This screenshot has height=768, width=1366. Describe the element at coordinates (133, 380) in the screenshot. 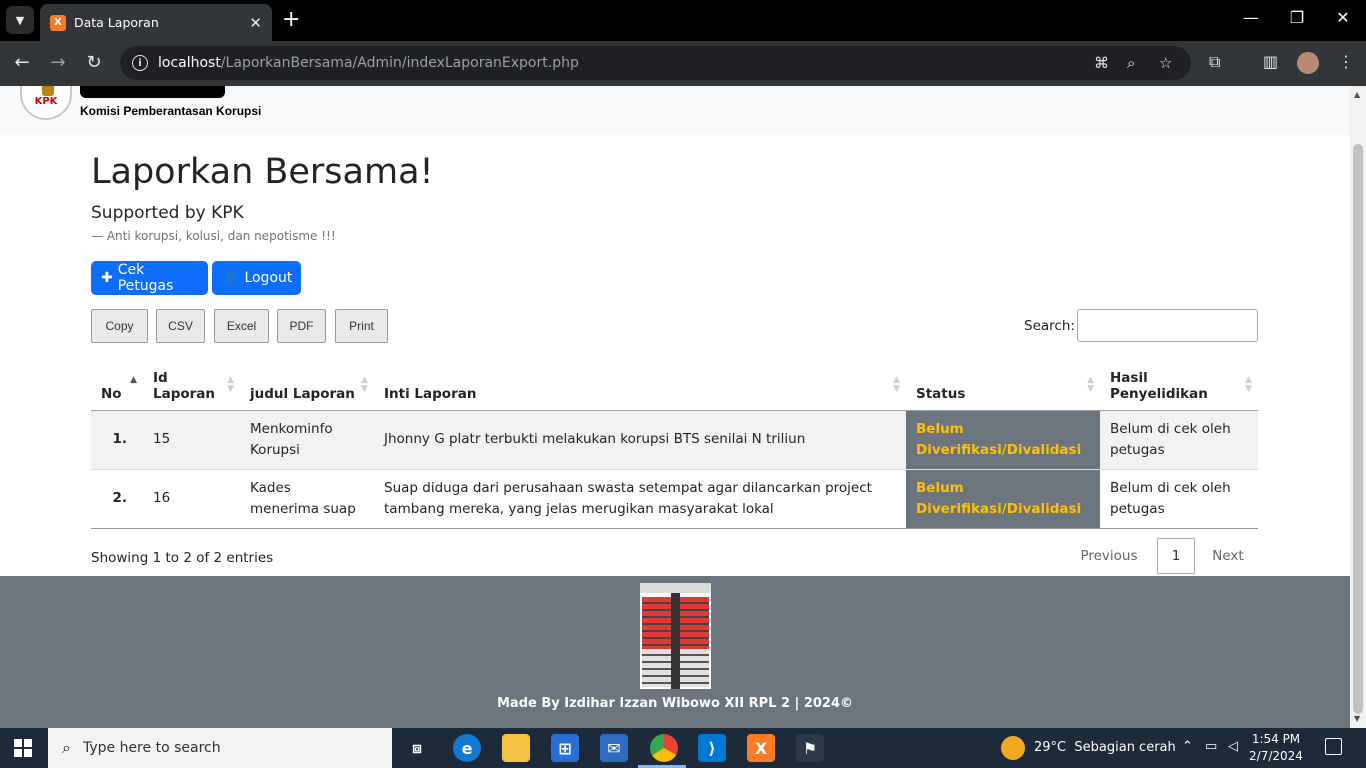

I see `sort-asc-icon: ▲` at that location.